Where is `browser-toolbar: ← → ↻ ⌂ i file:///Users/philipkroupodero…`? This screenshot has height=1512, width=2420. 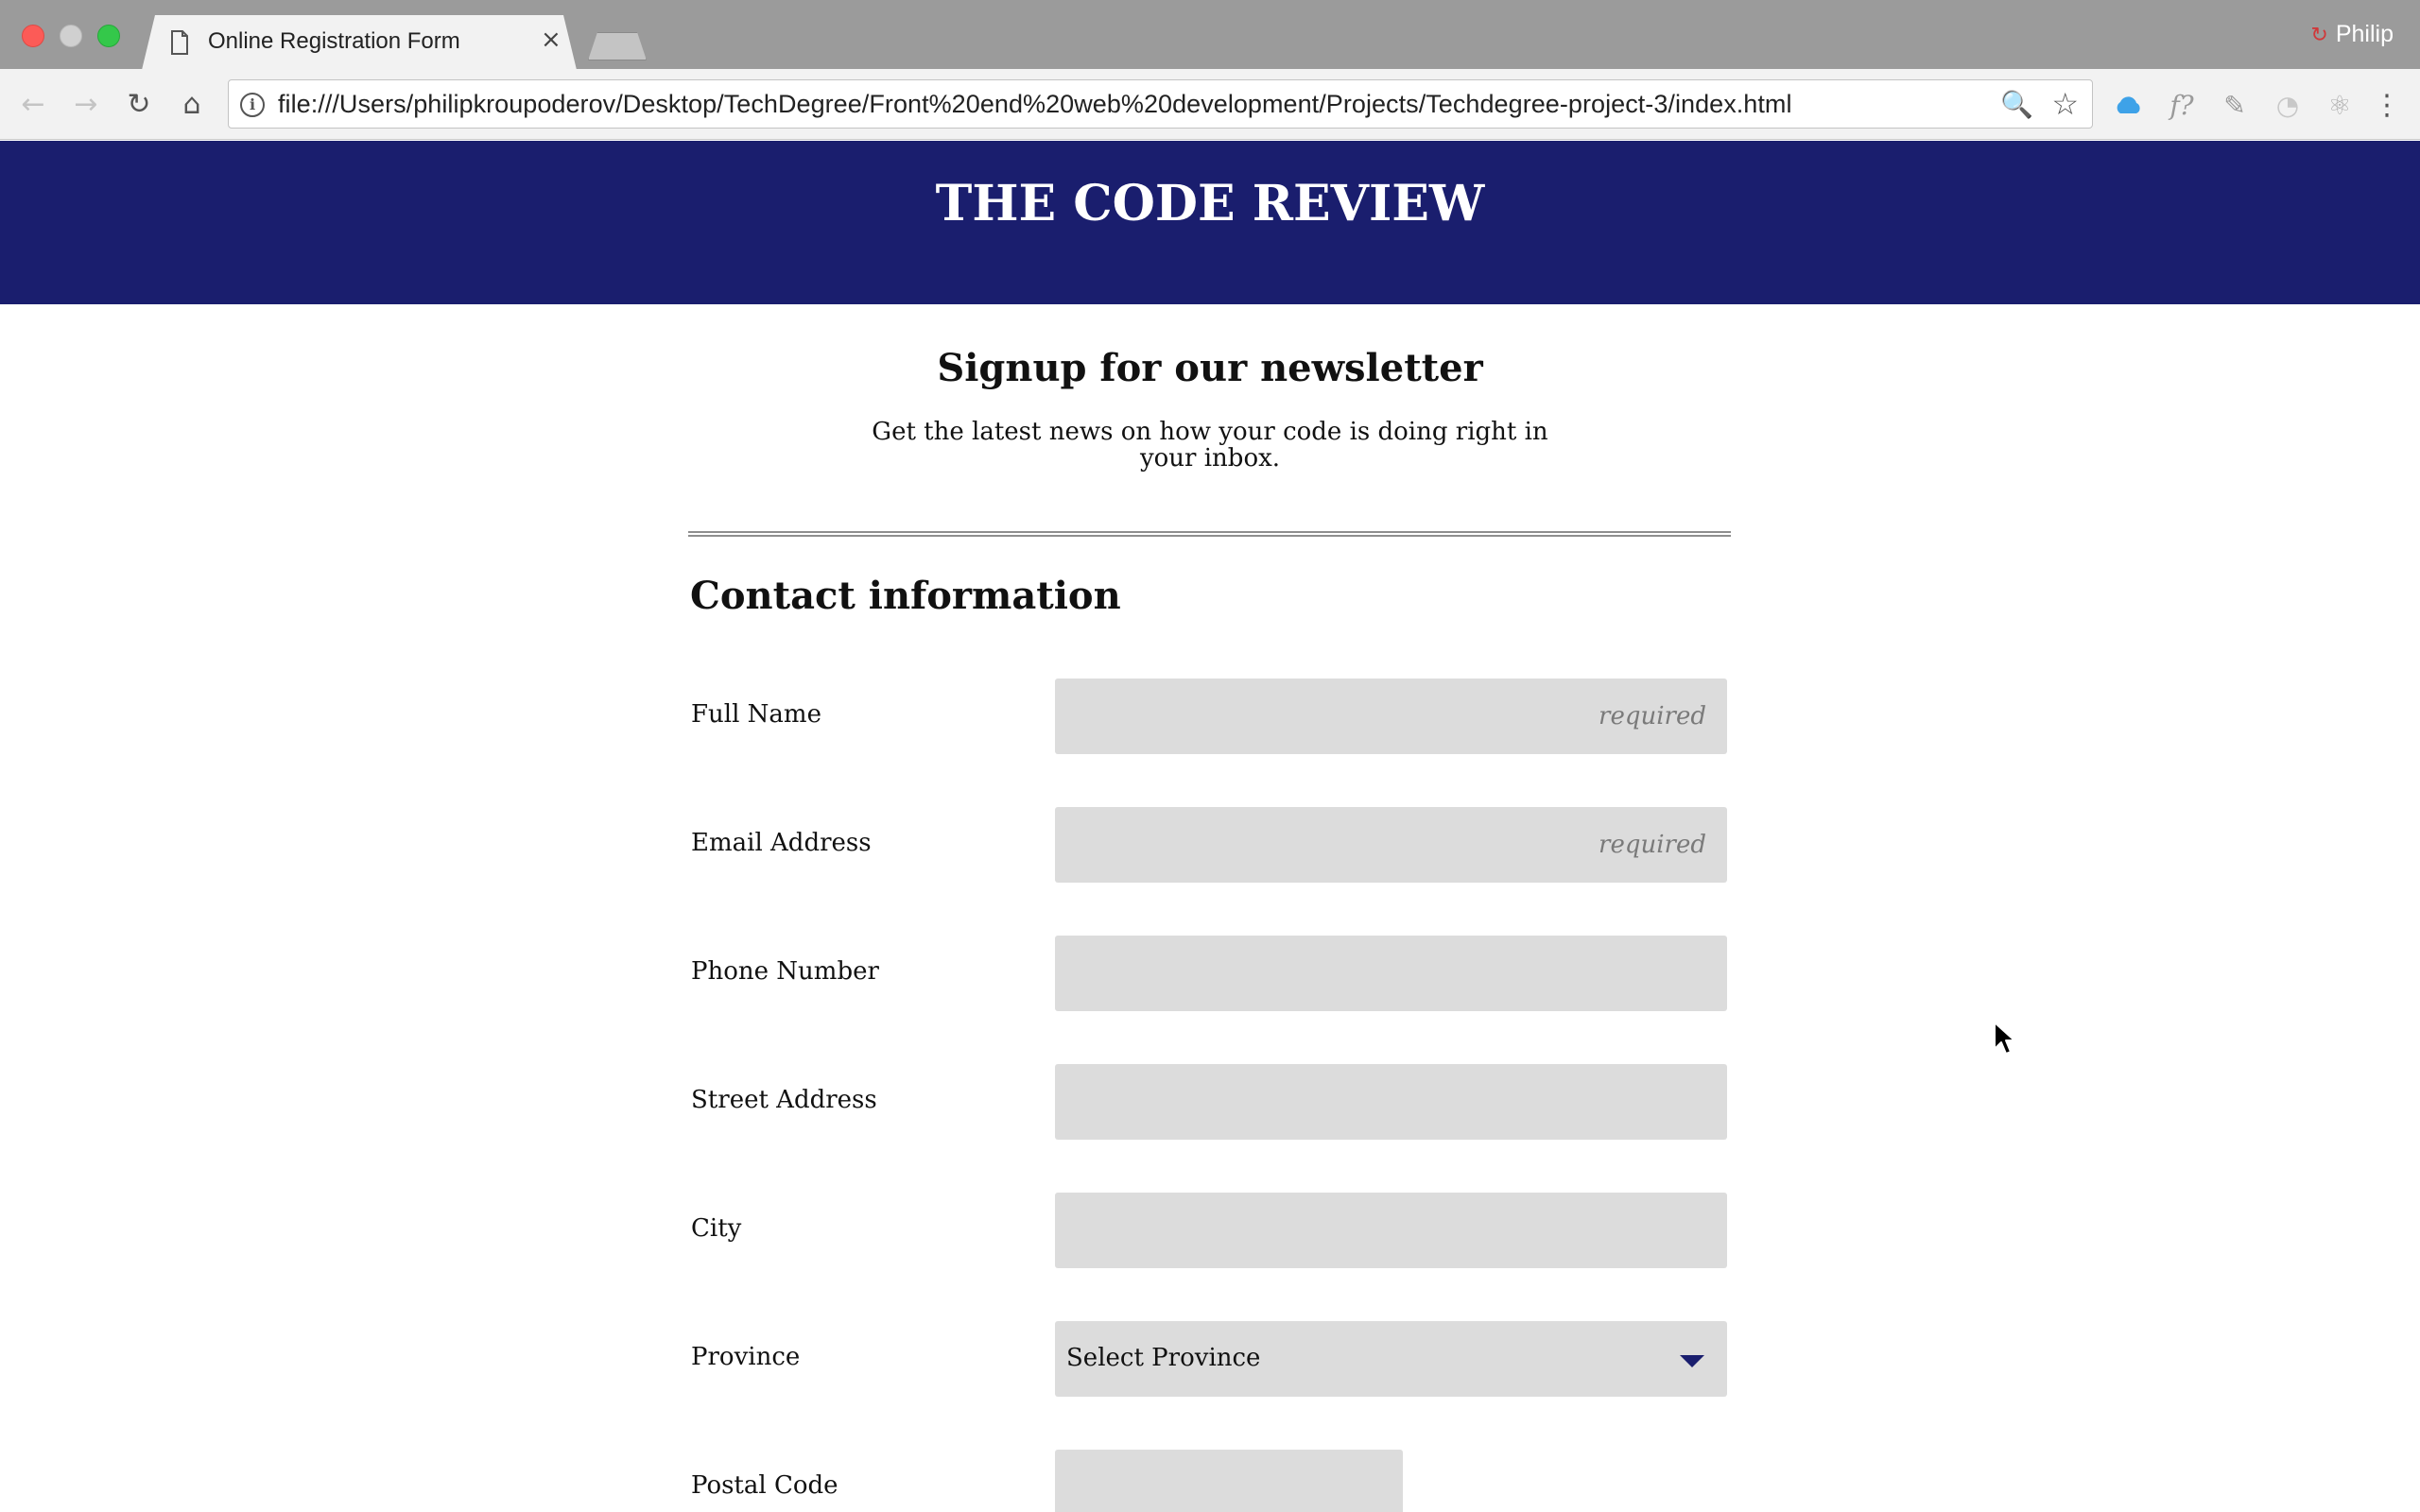 browser-toolbar: ← → ↻ ⌂ i file:///Users/philipkroupodero… is located at coordinates (1210, 104).